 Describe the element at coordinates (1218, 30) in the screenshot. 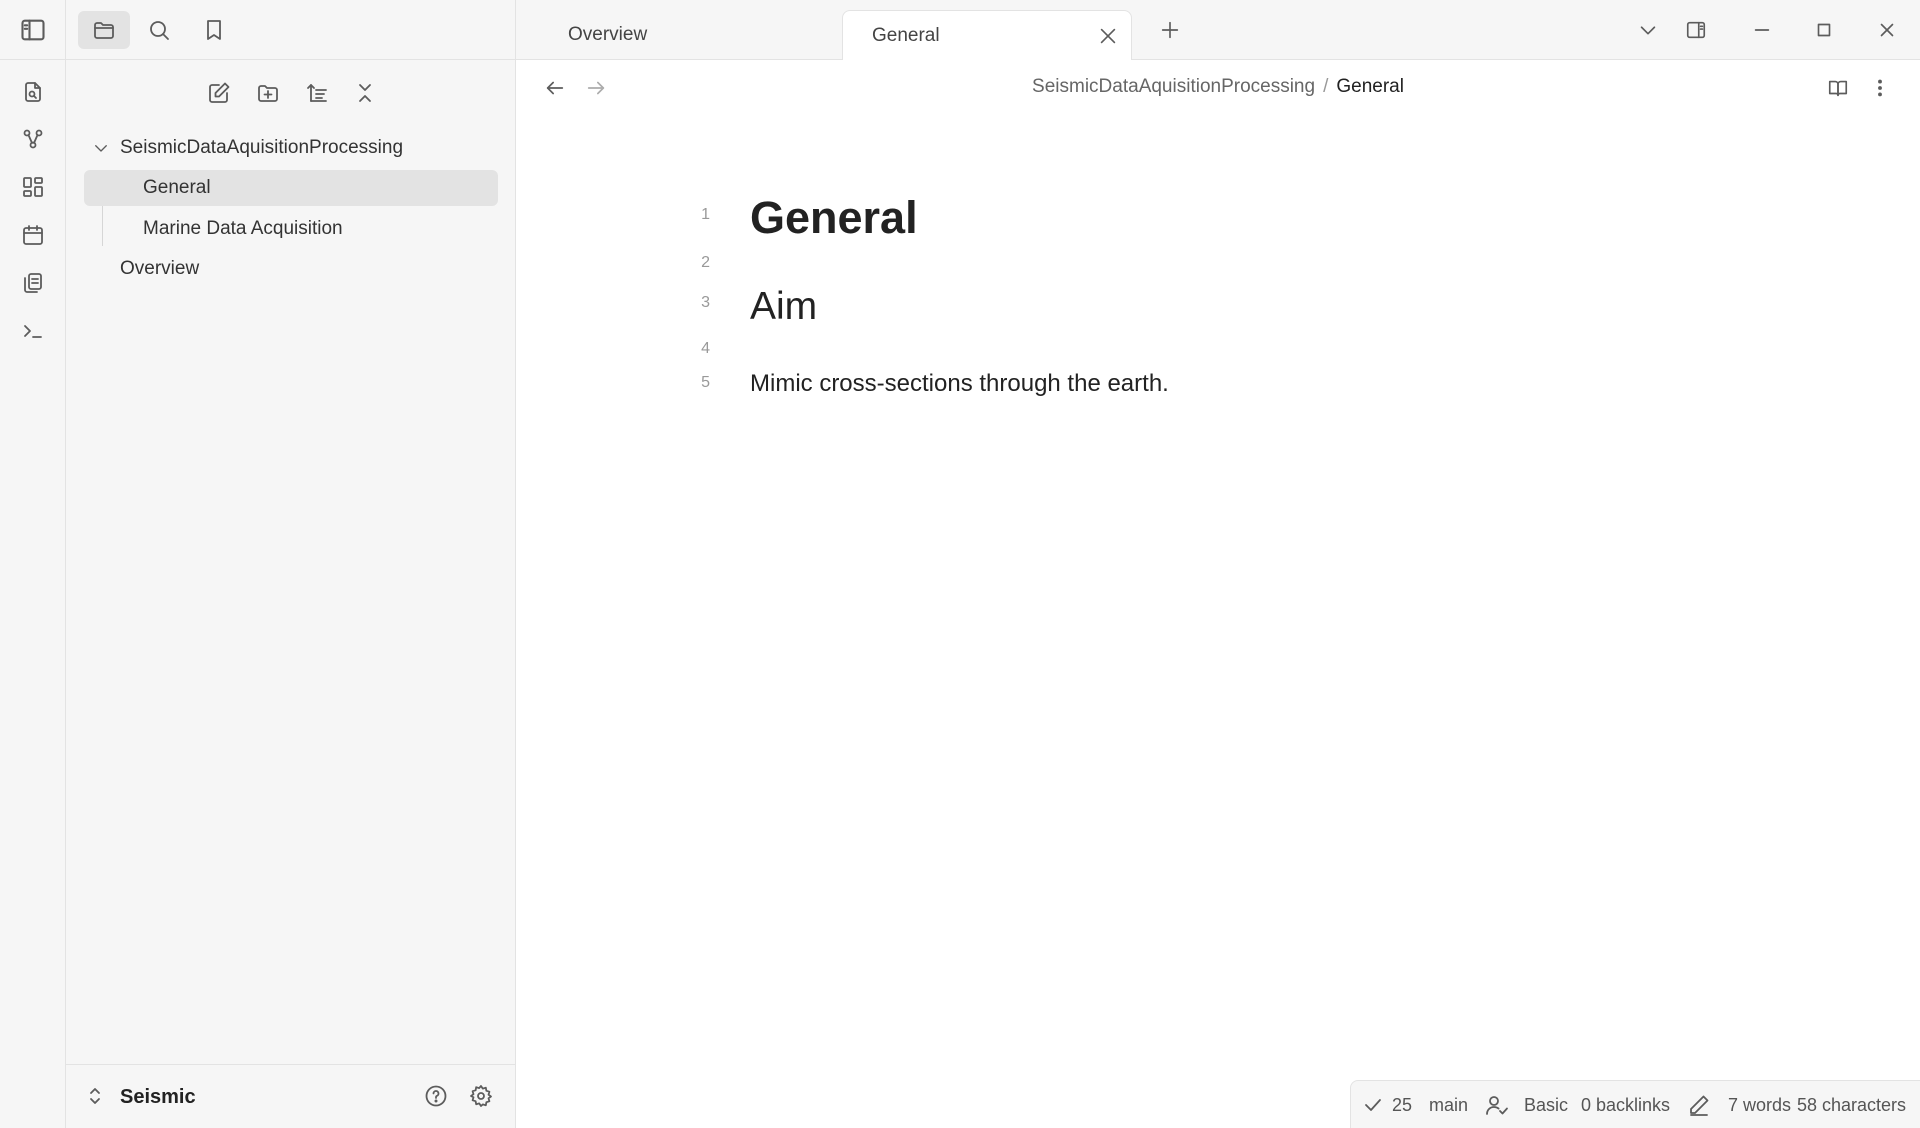

I see `tab-bar: Overview General` at that location.